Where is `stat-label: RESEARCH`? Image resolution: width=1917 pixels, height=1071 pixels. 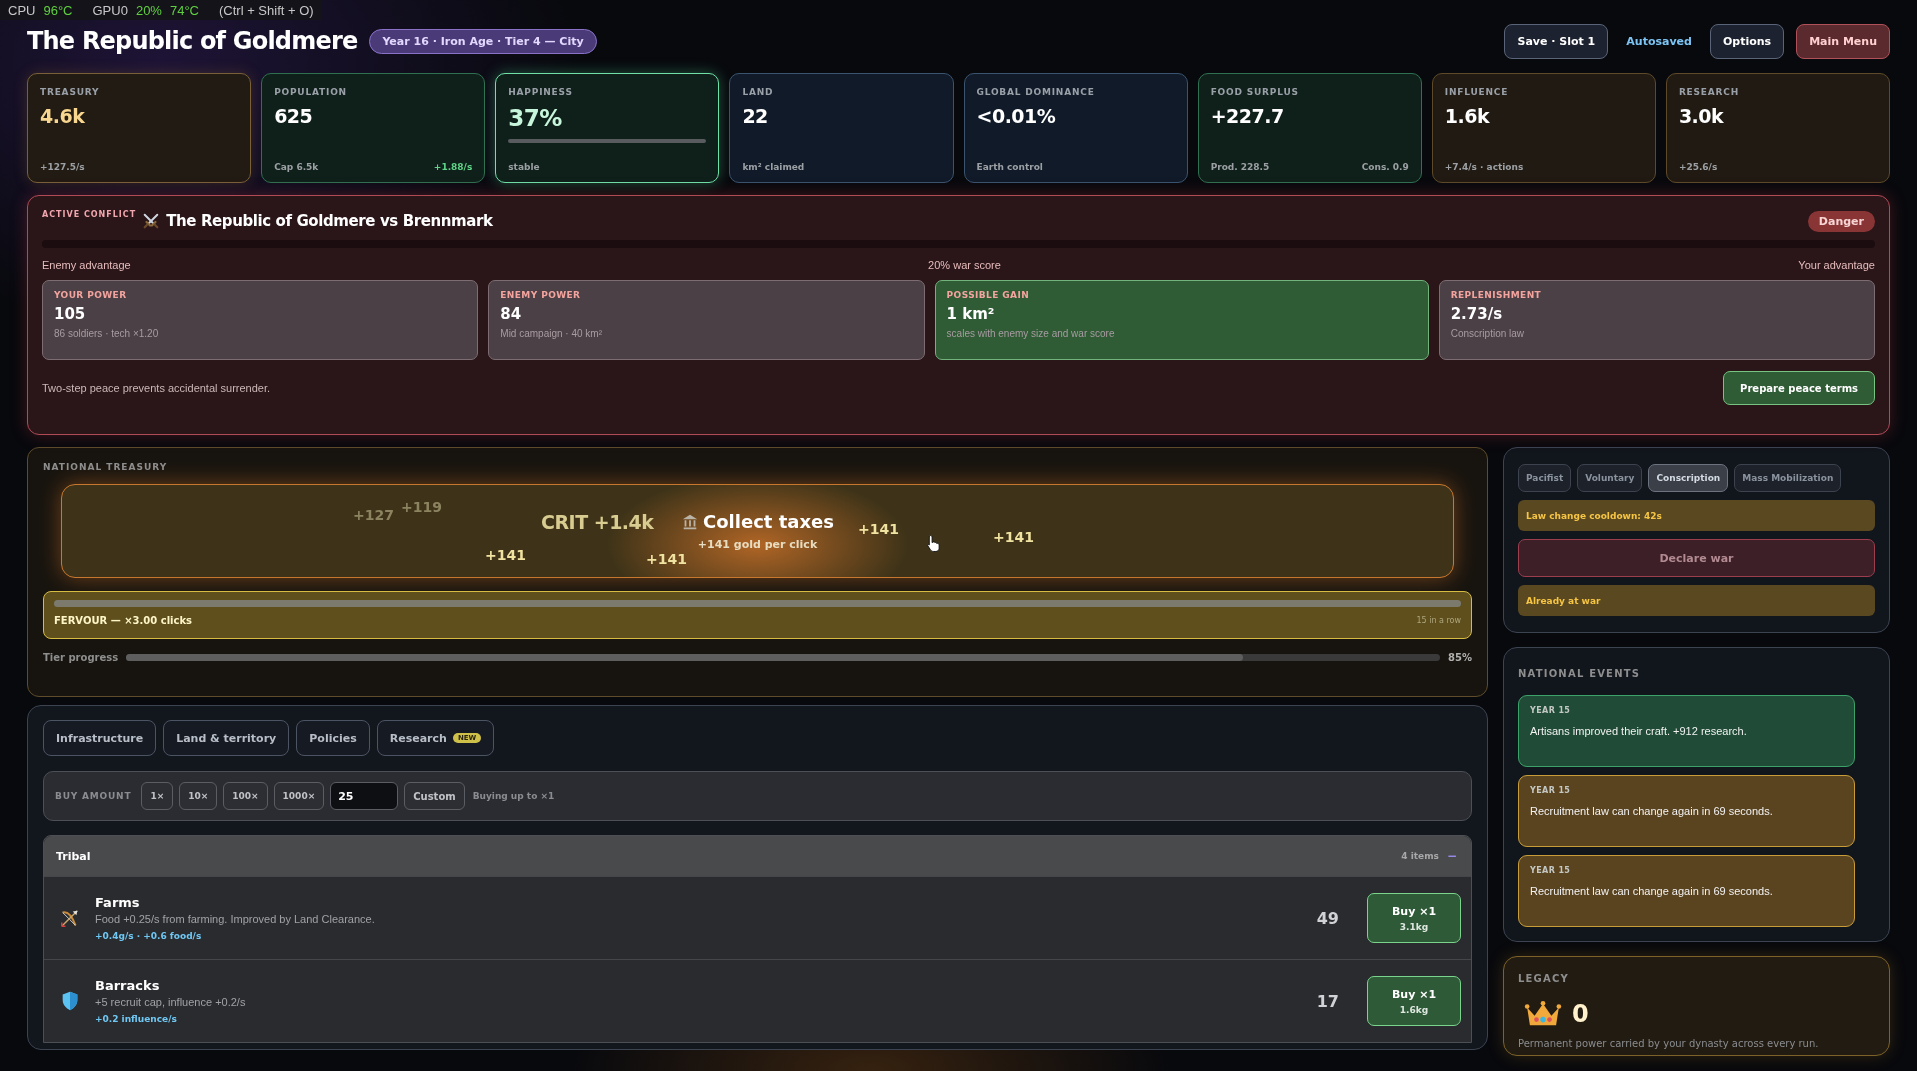 stat-label: RESEARCH is located at coordinates (1709, 92).